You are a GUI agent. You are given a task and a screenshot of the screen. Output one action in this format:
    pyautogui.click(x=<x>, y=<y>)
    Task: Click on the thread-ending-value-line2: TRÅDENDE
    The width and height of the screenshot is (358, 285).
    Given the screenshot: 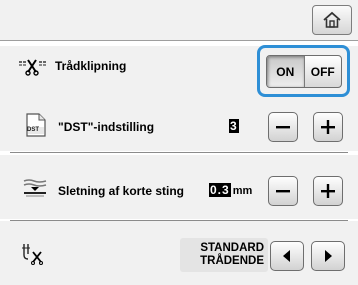 What is the action you would take?
    pyautogui.click(x=232, y=261)
    